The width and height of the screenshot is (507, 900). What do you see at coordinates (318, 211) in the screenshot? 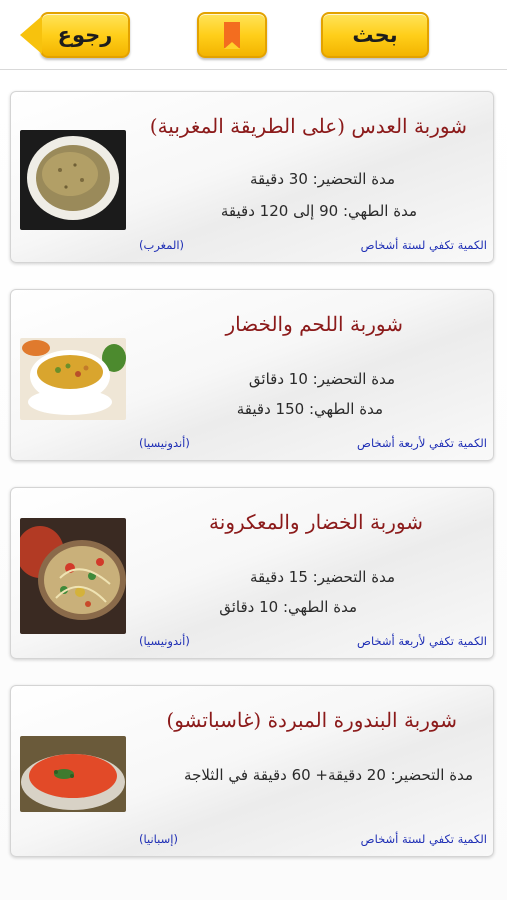
I see `cook-time: مدة الطهي: 90 إلى 120 دقيقة` at bounding box center [318, 211].